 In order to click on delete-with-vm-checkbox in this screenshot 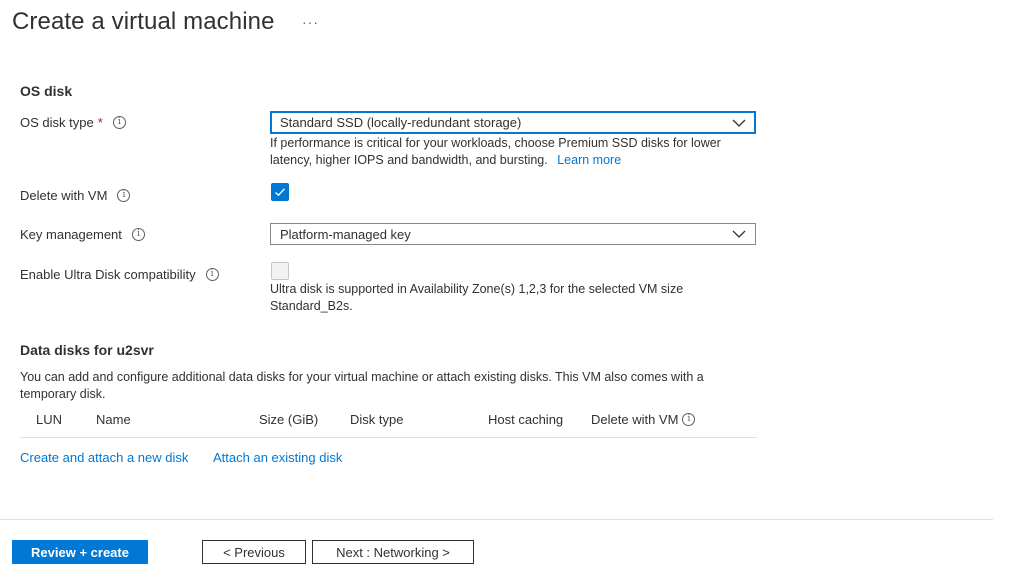, I will do `click(280, 192)`.